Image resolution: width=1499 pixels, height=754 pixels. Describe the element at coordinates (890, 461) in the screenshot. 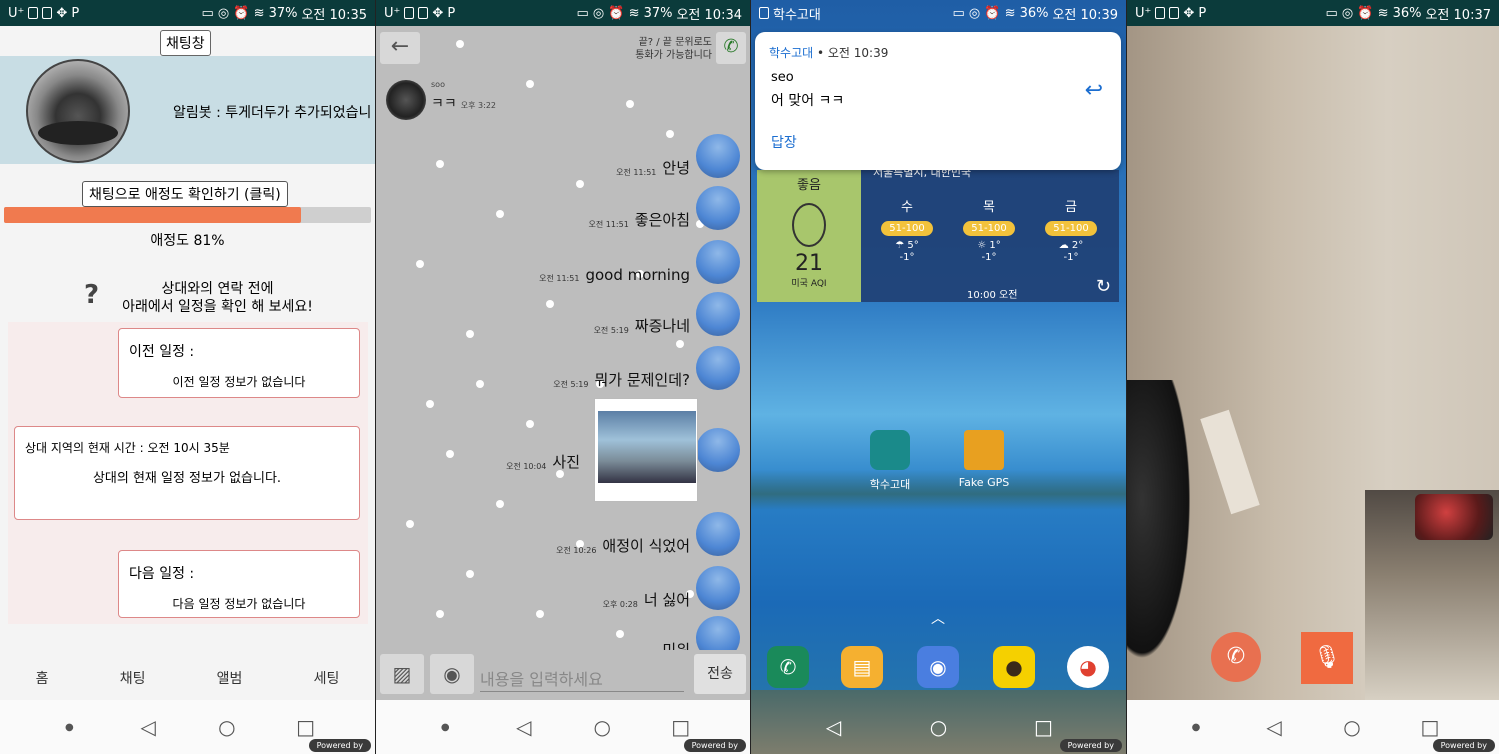

I see `app-icon-haksugodae: 학수고대` at that location.